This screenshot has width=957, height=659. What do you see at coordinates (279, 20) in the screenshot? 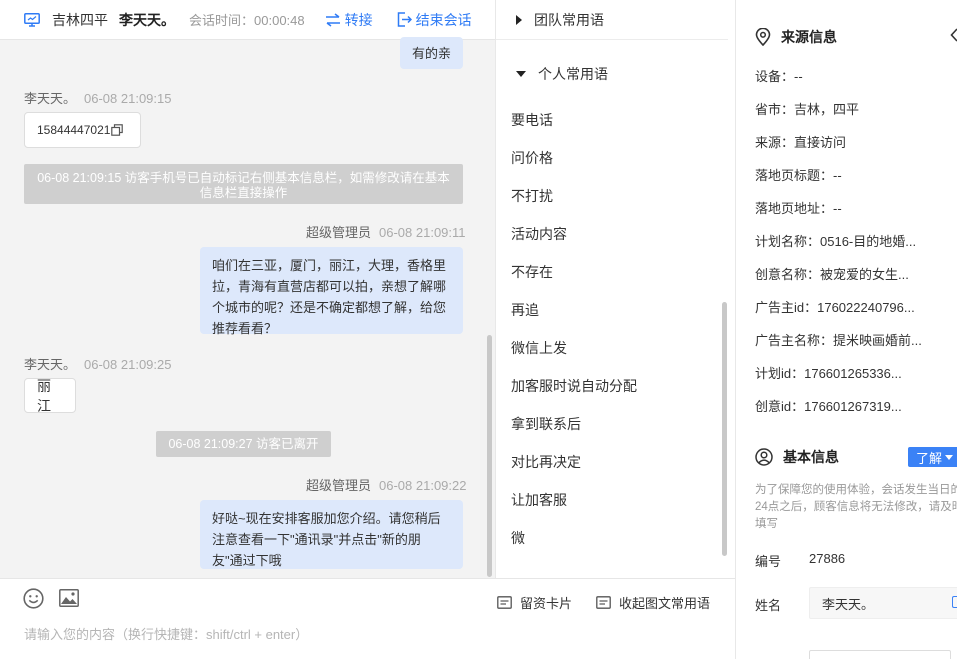
I see `session-time-value: 00:00:48` at bounding box center [279, 20].